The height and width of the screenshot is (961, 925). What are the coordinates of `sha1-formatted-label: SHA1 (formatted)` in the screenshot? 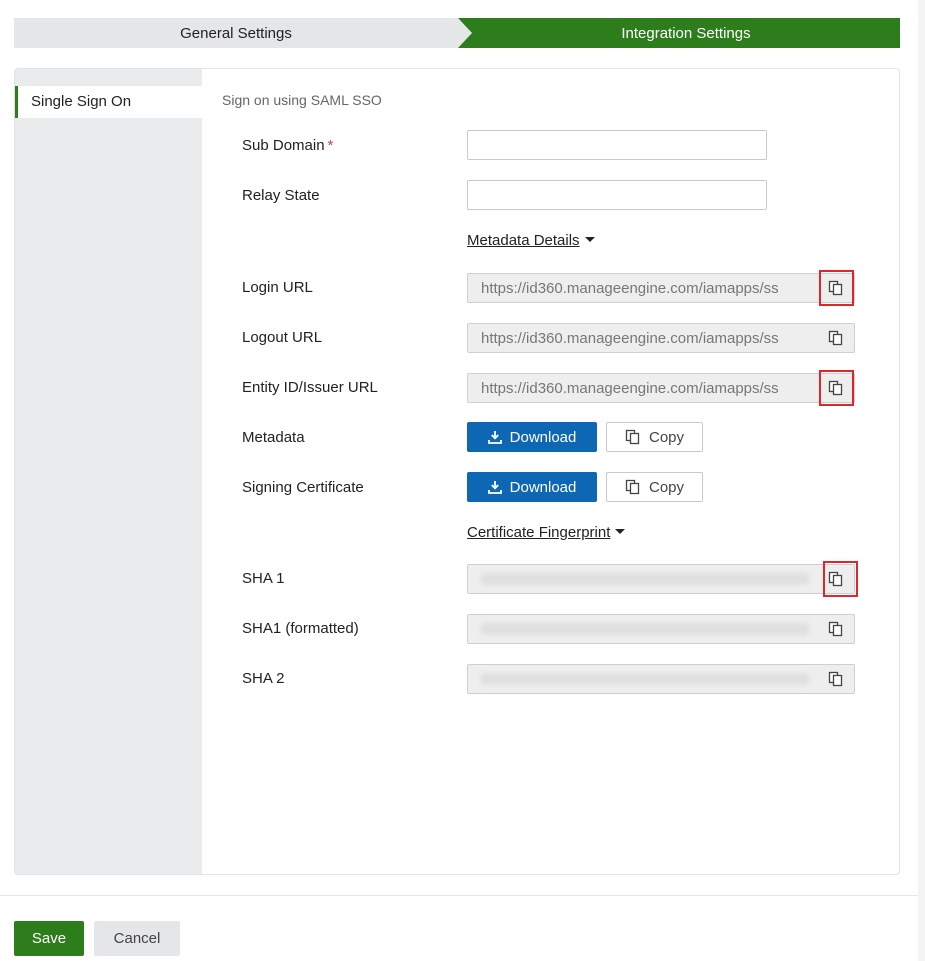 It's located at (300, 628).